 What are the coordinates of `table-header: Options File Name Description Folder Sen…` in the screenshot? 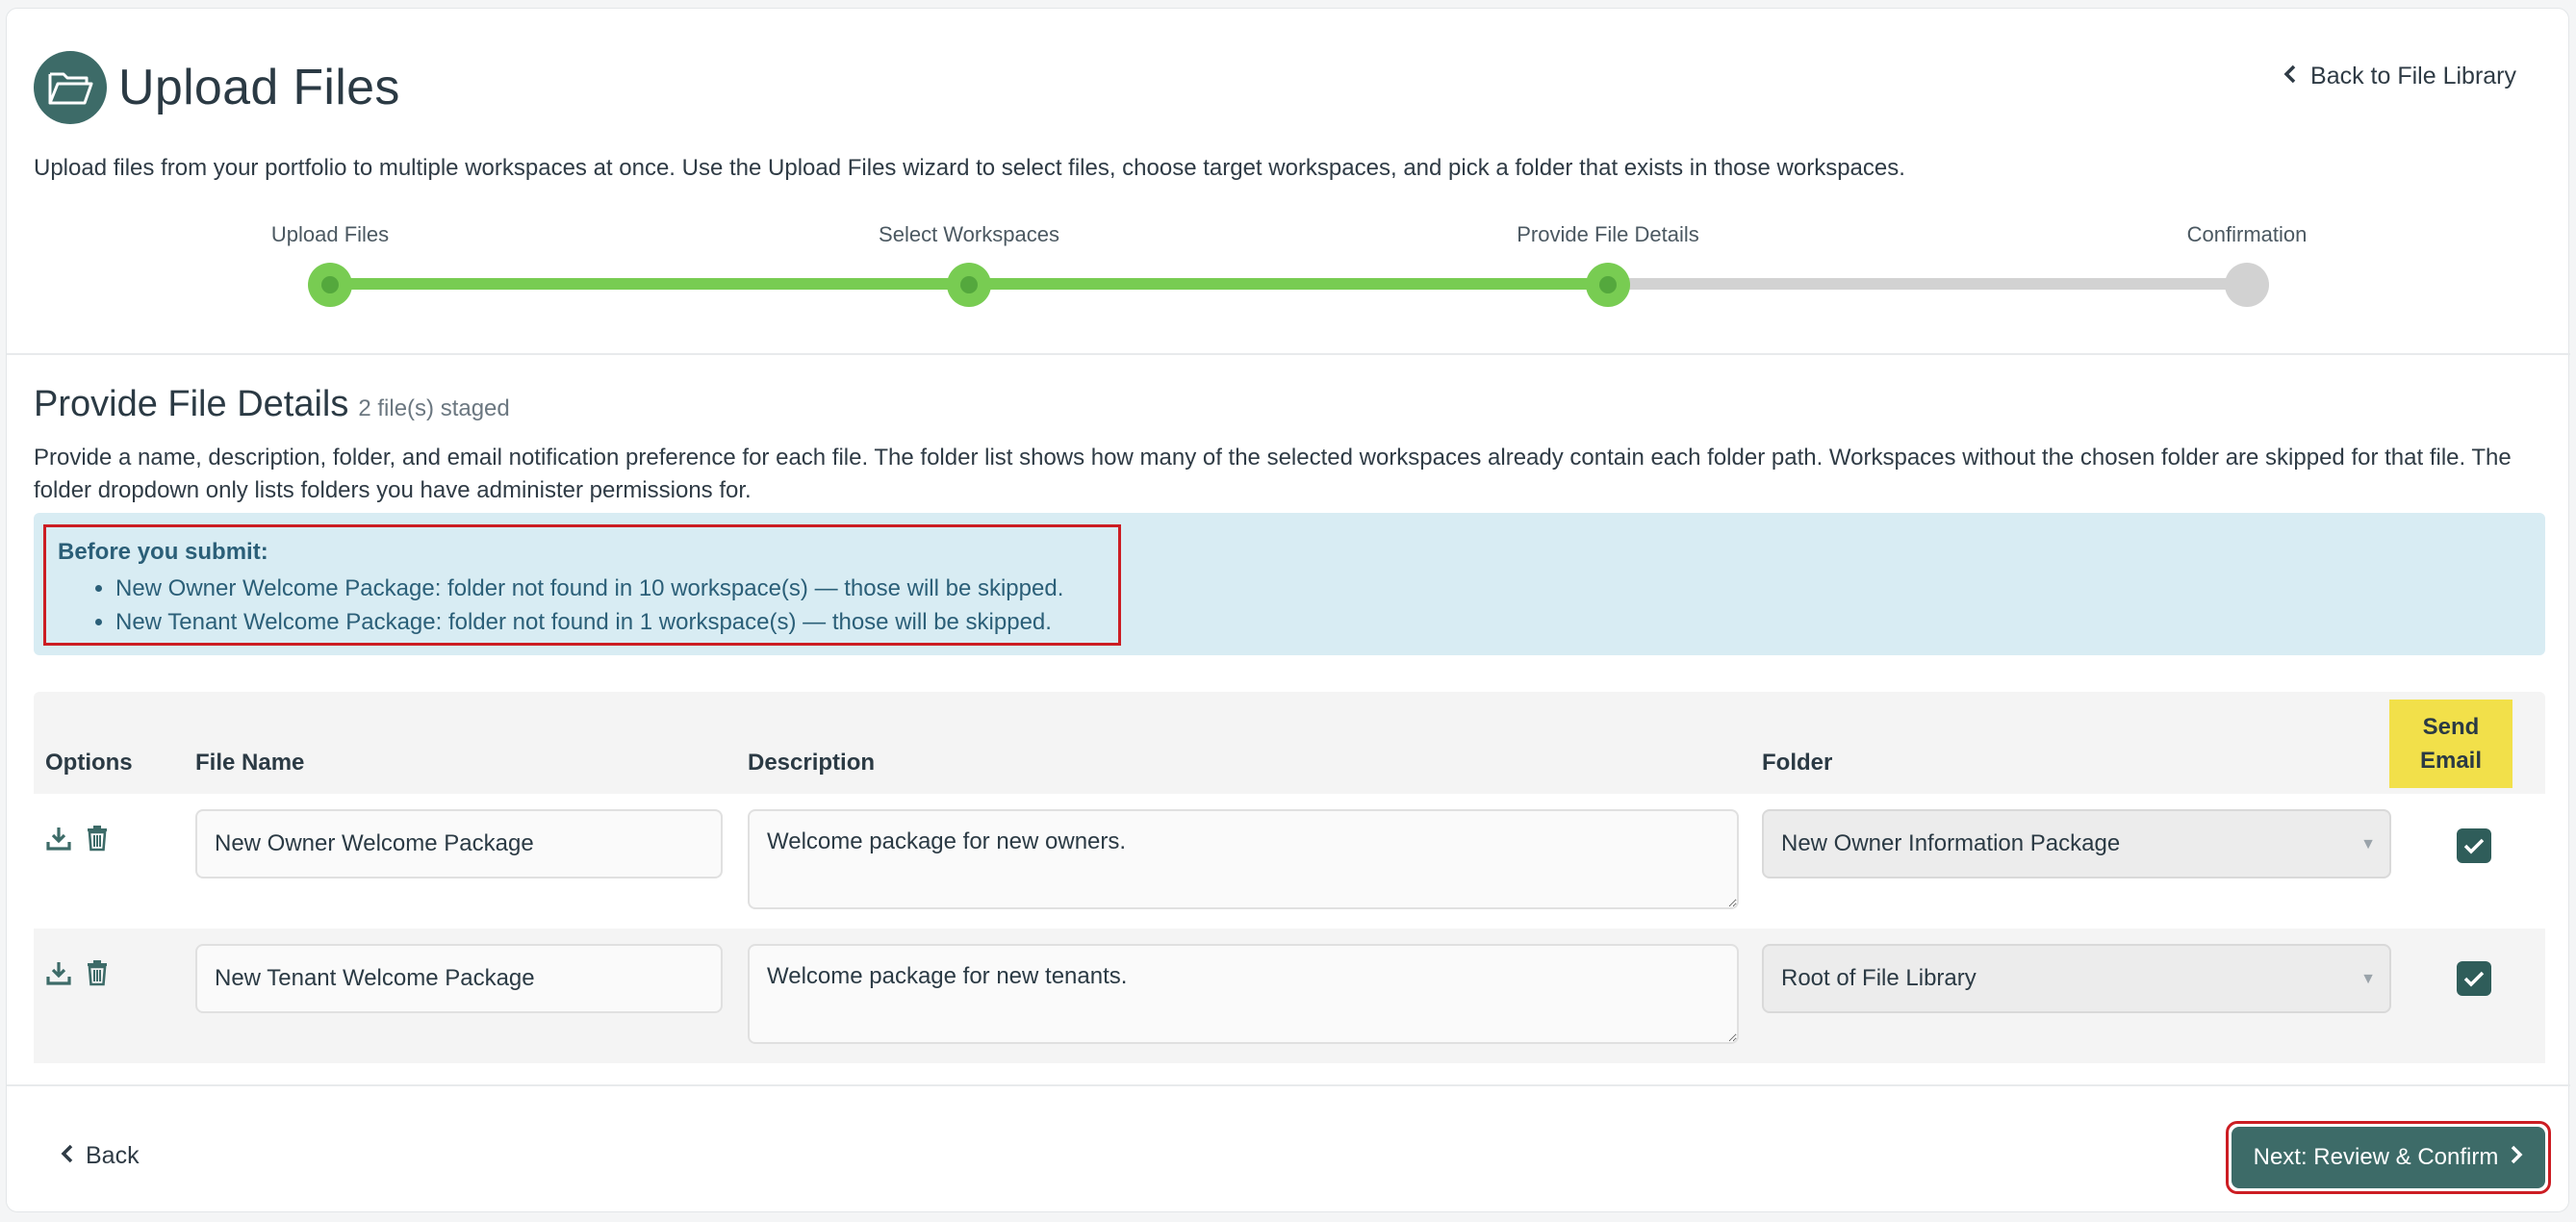 It's located at (1289, 743).